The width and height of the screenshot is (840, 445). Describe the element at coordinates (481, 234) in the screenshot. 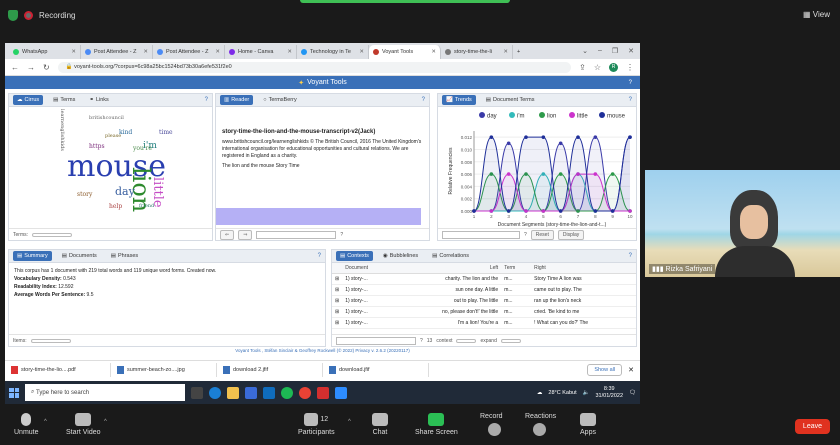

I see `trends-search-input` at that location.